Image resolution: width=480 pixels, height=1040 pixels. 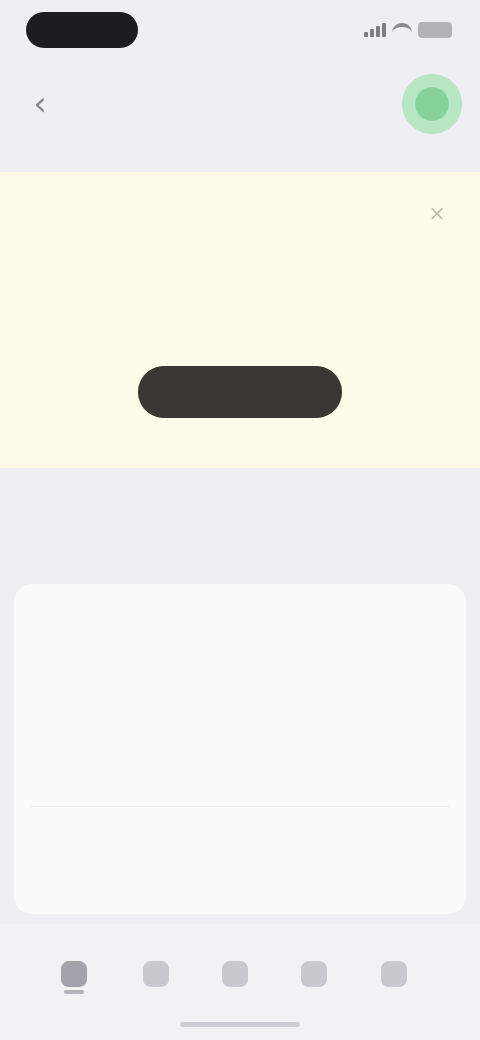 What do you see at coordinates (240, 806) in the screenshot?
I see `divider` at bounding box center [240, 806].